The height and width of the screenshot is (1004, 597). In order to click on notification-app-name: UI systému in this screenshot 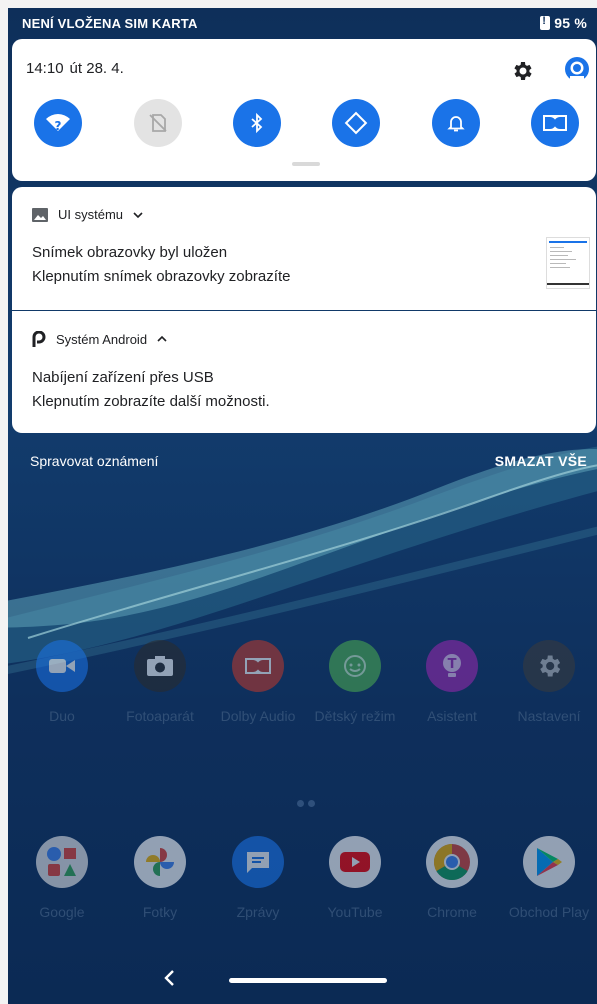, I will do `click(91, 214)`.